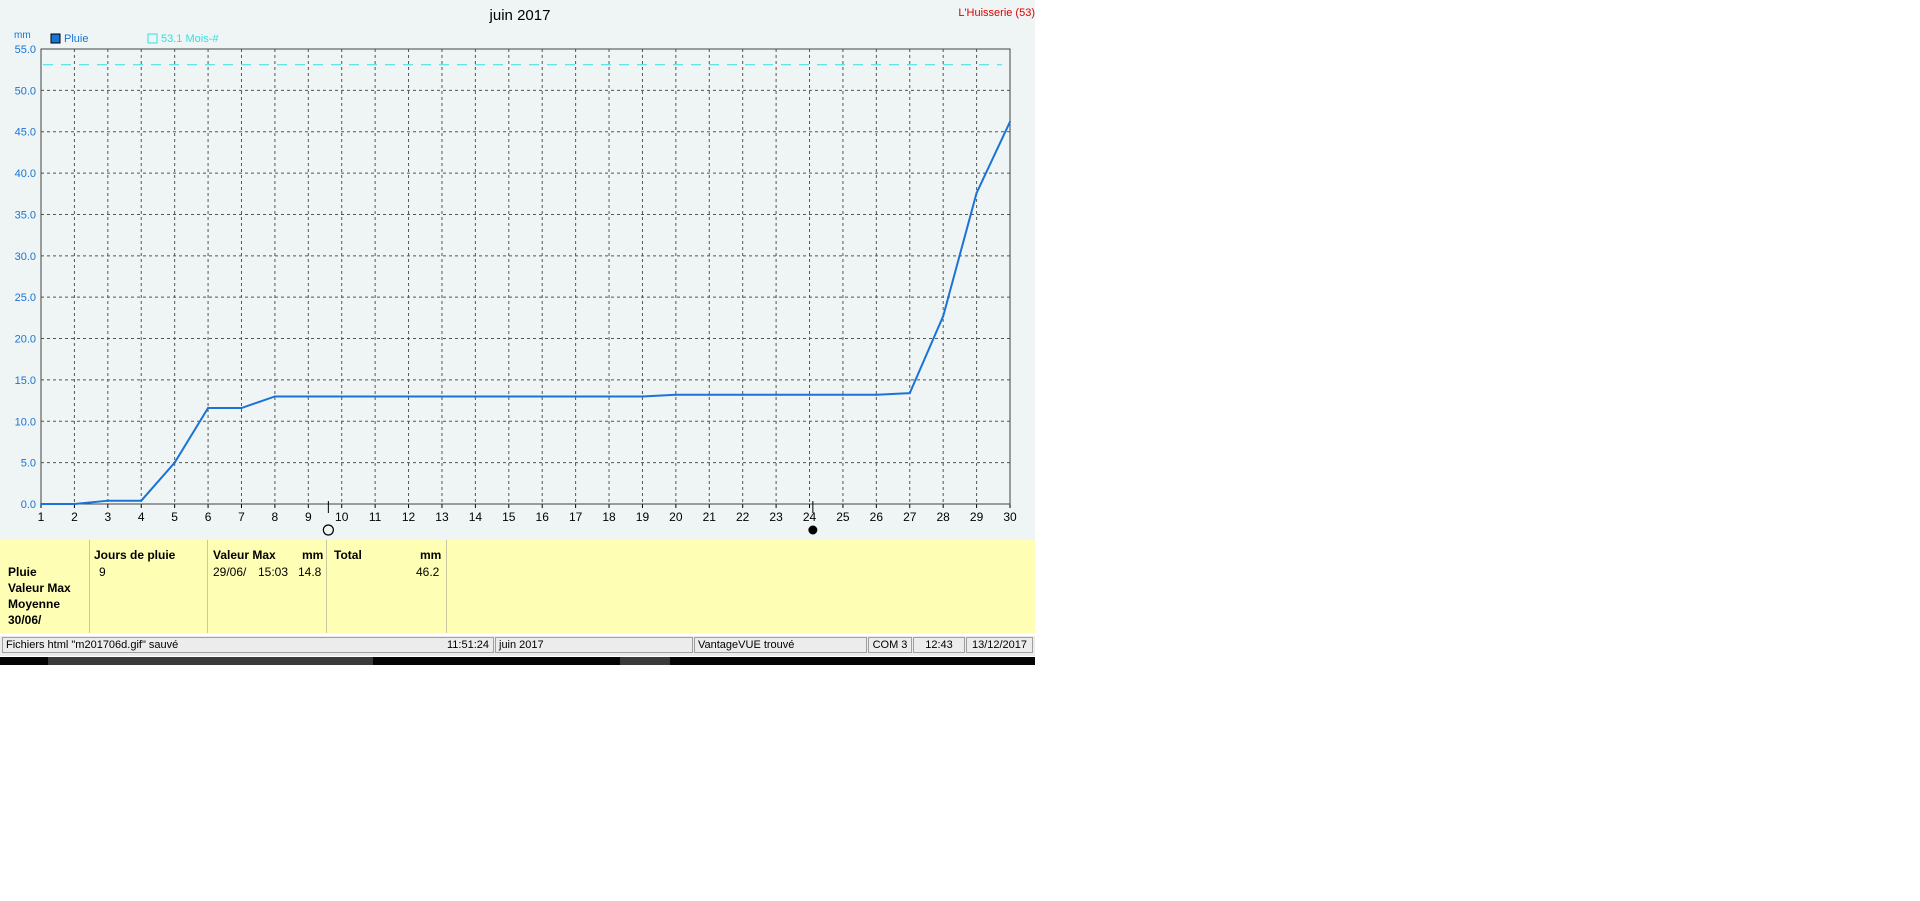 The height and width of the screenshot is (901, 1920). I want to click on legend-swatch-rain, so click(55, 38).